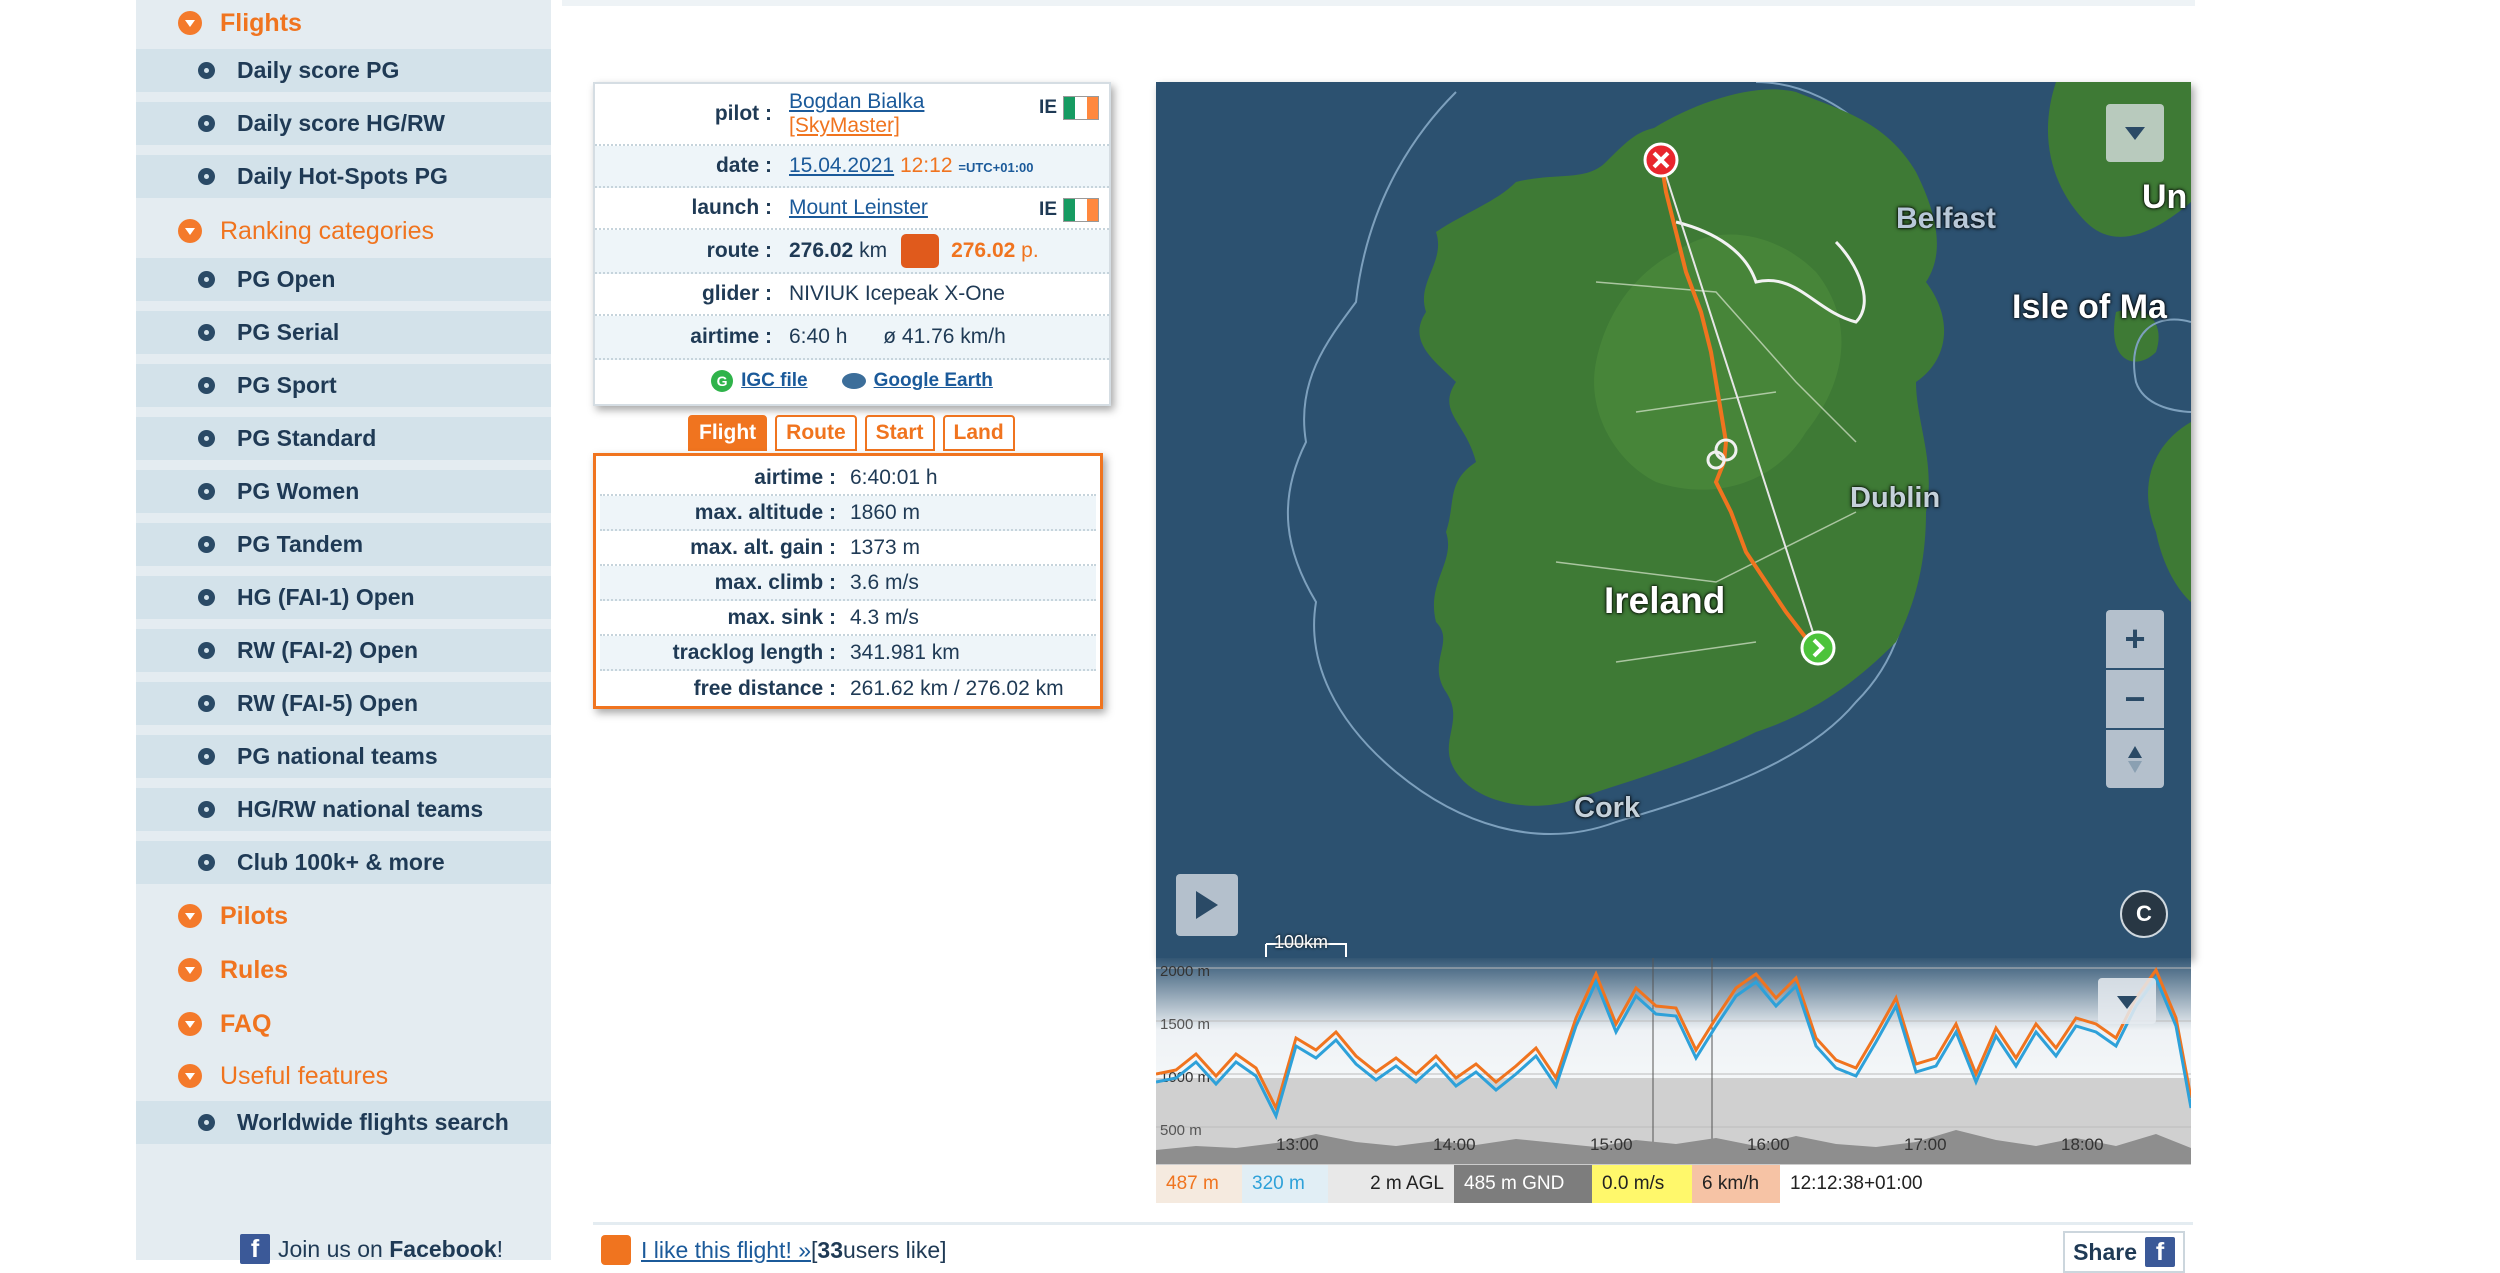  I want to click on play-button, so click(1207, 905).